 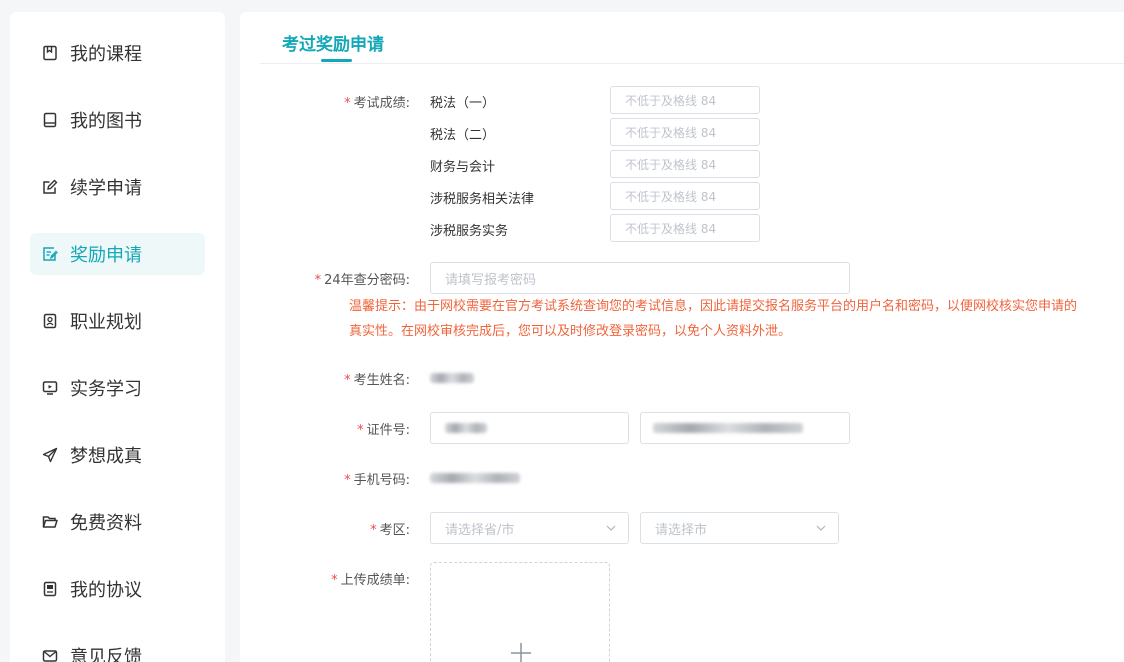 I want to click on password-label: * 24年查分密码:, so click(x=362, y=280).